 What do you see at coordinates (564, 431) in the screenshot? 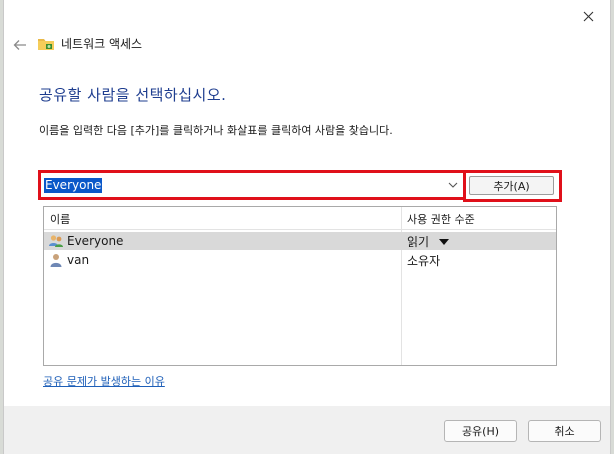
I see `cancel-button: 취소` at bounding box center [564, 431].